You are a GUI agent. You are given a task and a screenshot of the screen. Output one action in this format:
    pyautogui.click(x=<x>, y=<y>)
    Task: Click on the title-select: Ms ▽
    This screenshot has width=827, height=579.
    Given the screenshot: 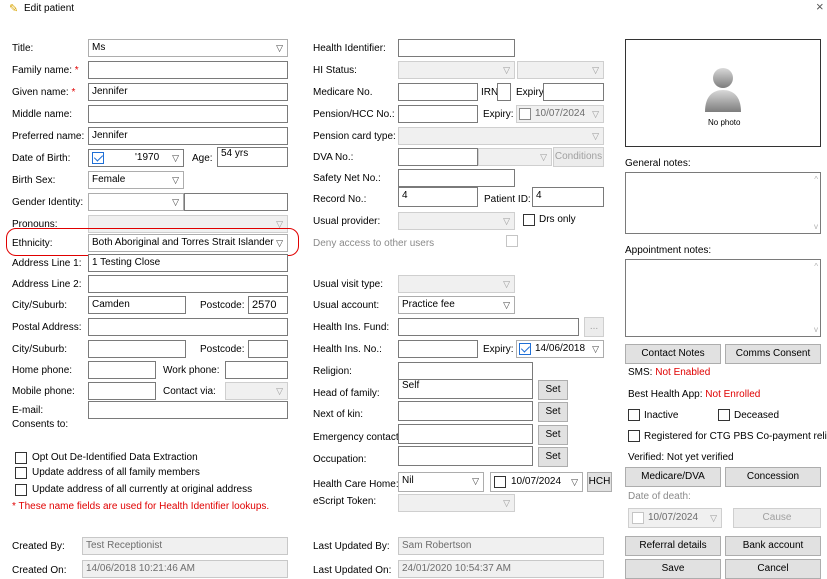 What is the action you would take?
    pyautogui.click(x=188, y=48)
    